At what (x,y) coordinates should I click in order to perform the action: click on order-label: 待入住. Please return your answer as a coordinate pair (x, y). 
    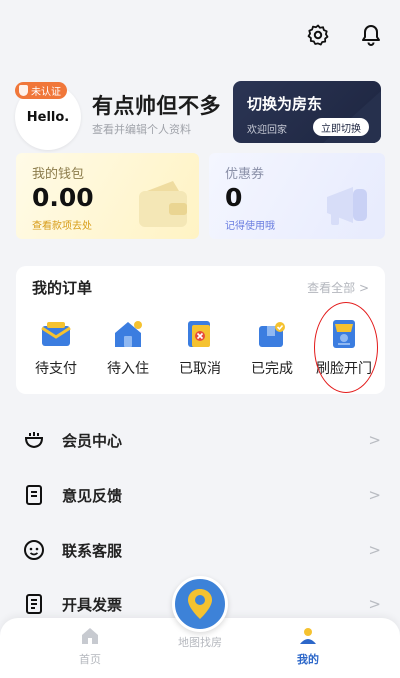
    Looking at the image, I should click on (128, 369).